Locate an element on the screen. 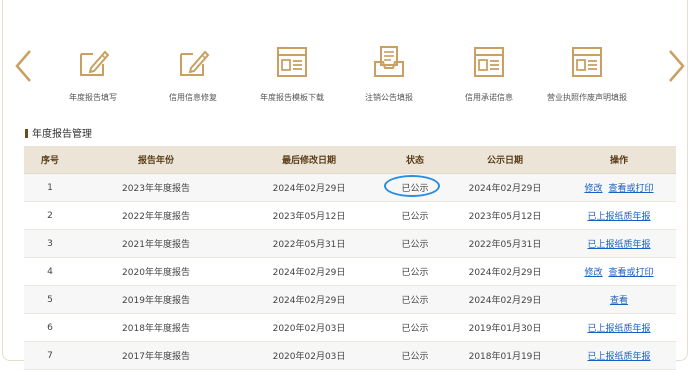 The image size is (692, 370). menu-item-annual-report-fill: 年度报告填写 is located at coordinates (93, 73).